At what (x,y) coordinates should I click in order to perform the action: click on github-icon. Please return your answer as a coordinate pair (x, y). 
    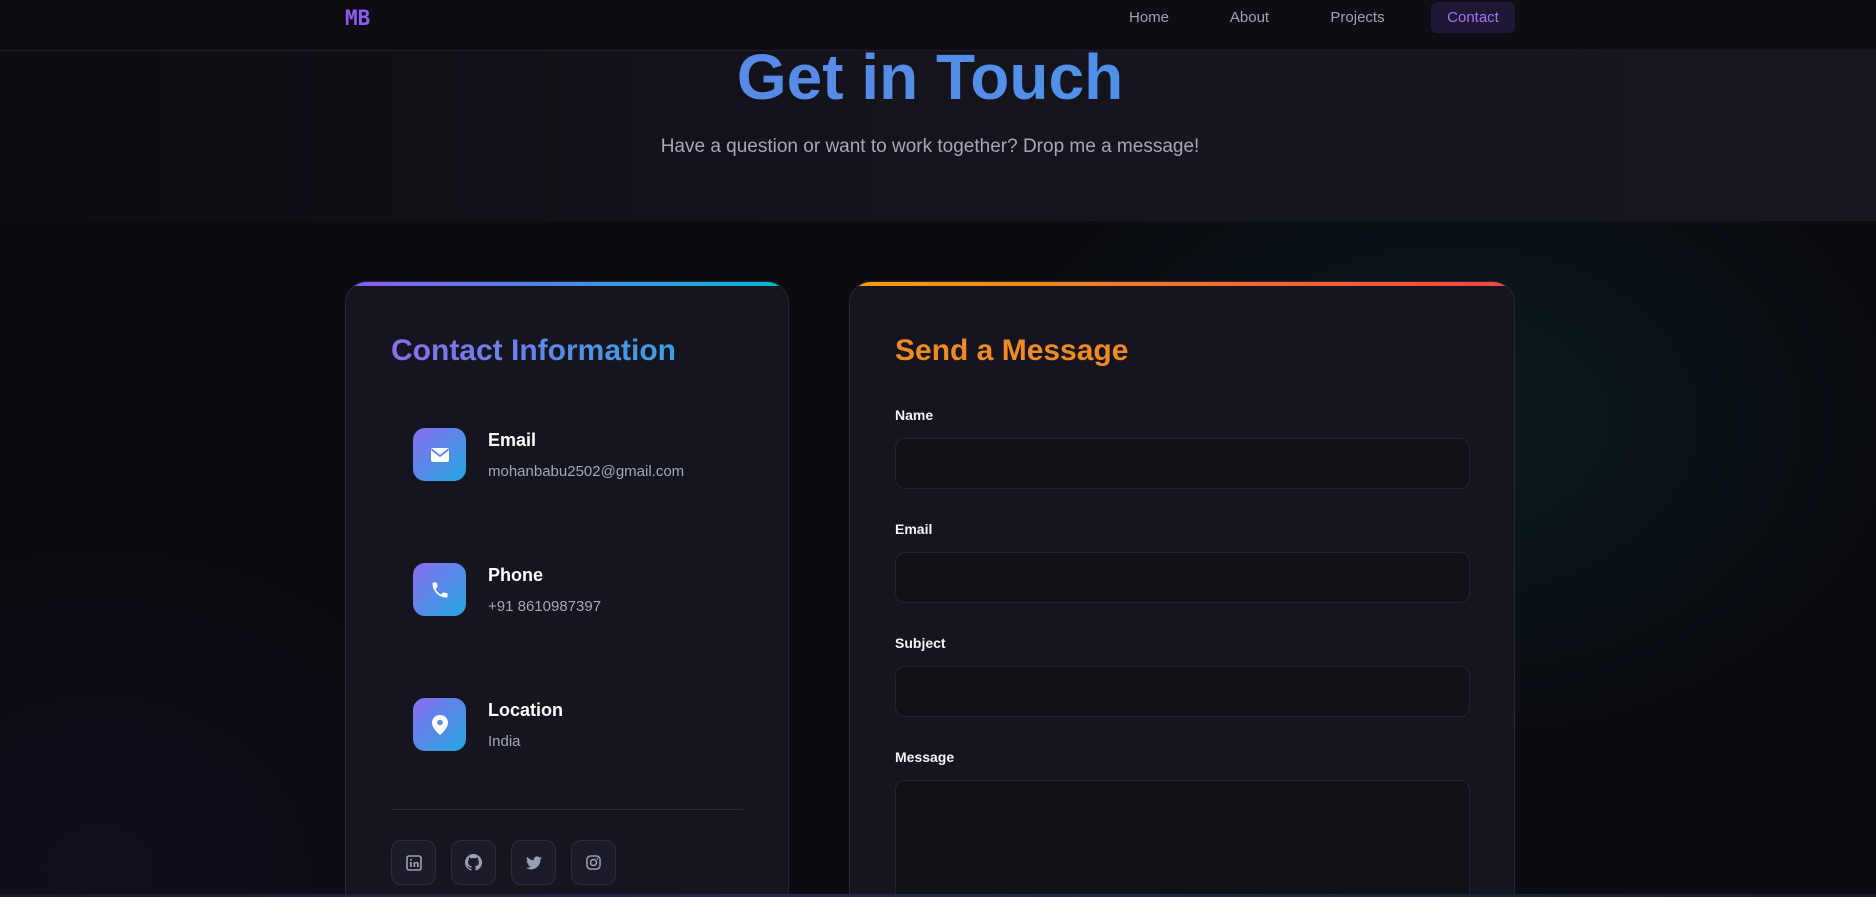
    Looking at the image, I should click on (473, 862).